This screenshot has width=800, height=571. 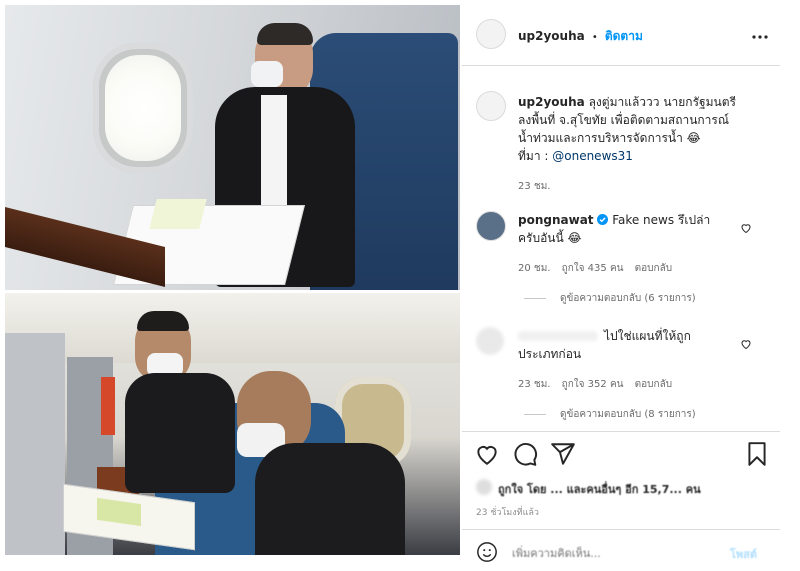 What do you see at coordinates (507, 512) in the screenshot?
I see `post-time: 23 ชั่วโมงที่แล้ว` at bounding box center [507, 512].